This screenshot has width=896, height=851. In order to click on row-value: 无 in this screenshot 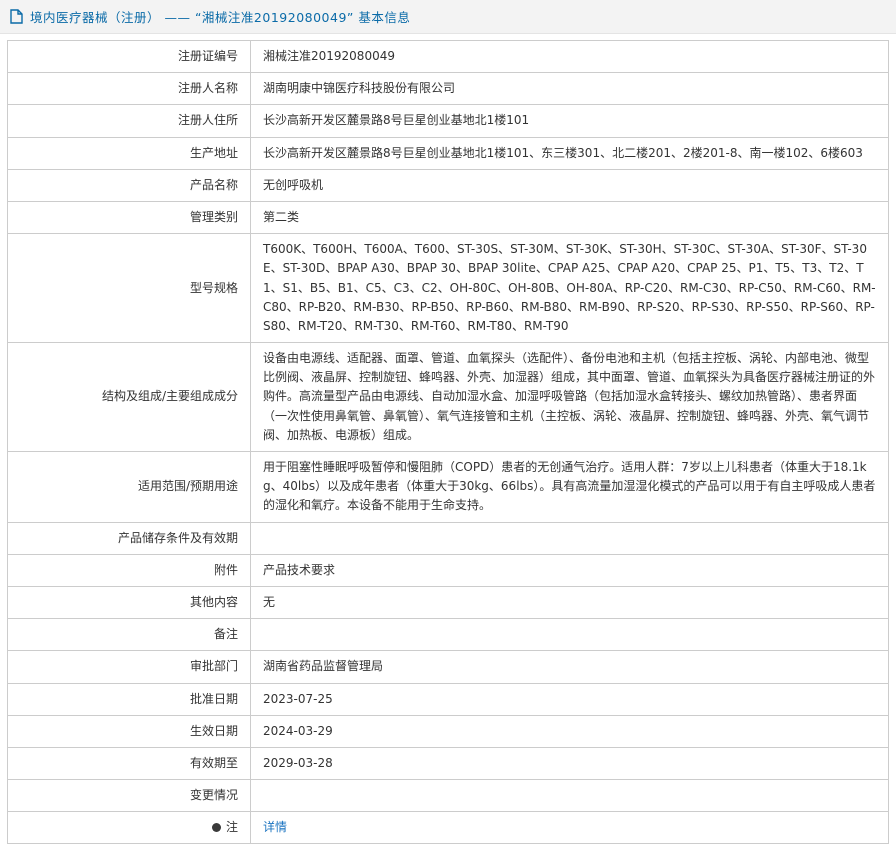, I will do `click(569, 602)`.